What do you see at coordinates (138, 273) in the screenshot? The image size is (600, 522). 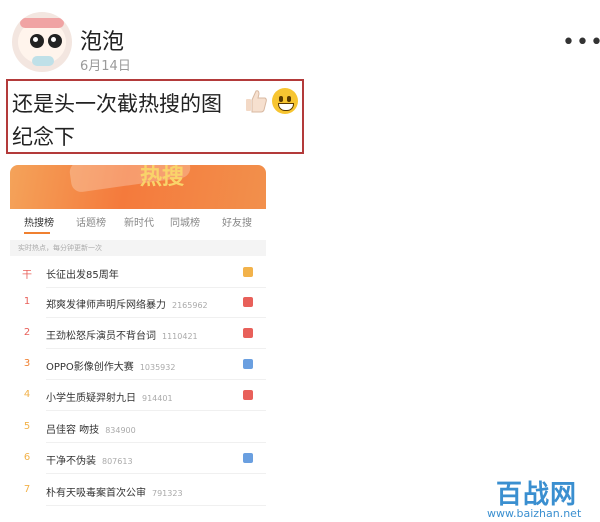 I see `hot-search-row: 干 长征出发85周年` at bounding box center [138, 273].